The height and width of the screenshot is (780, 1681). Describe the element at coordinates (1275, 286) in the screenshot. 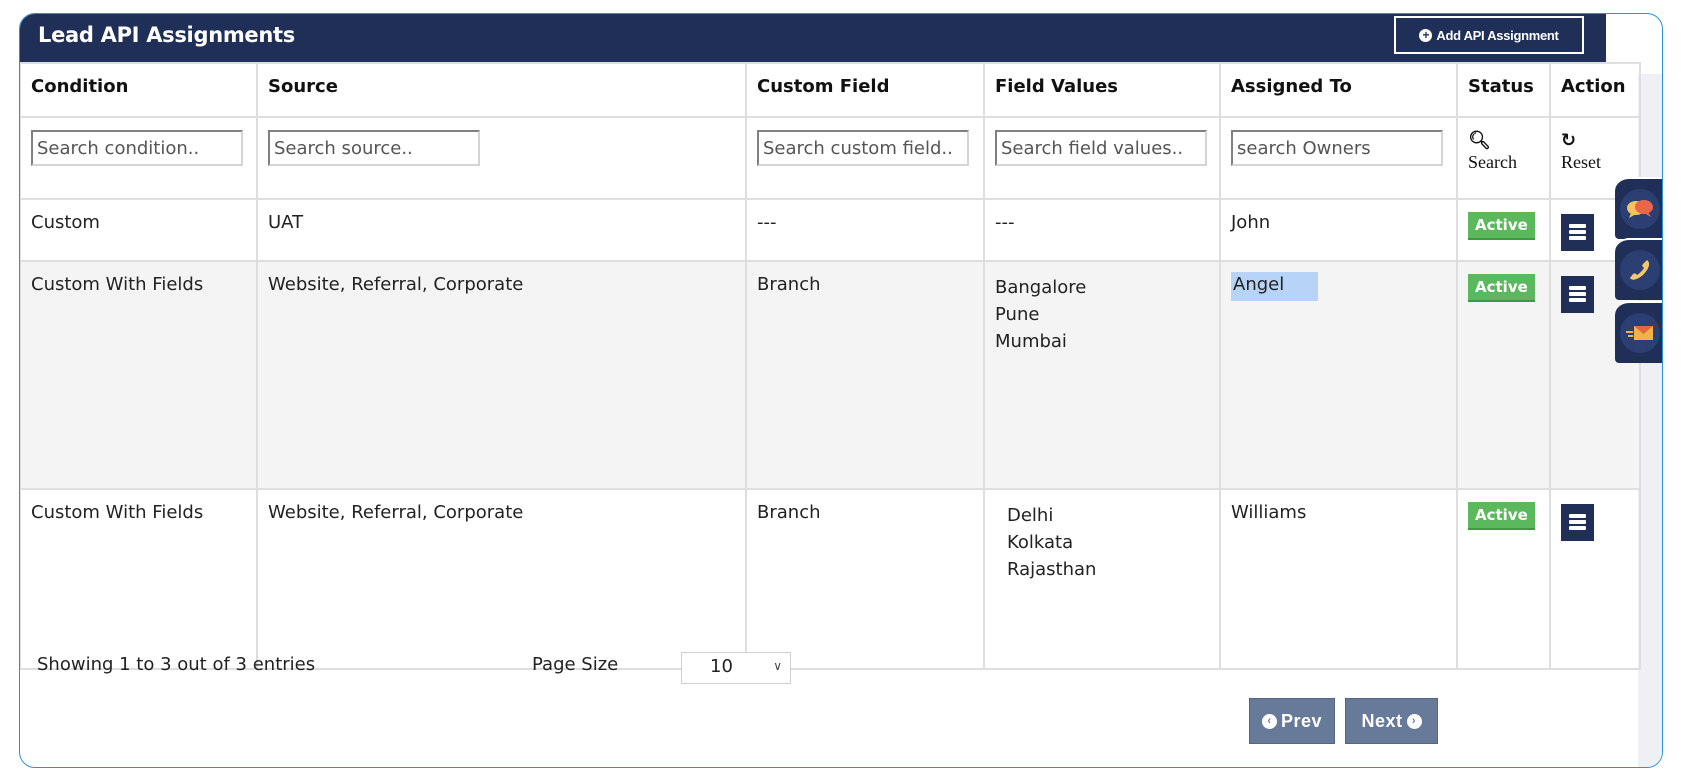

I see `assigned-to-selected-text: Angel` at that location.